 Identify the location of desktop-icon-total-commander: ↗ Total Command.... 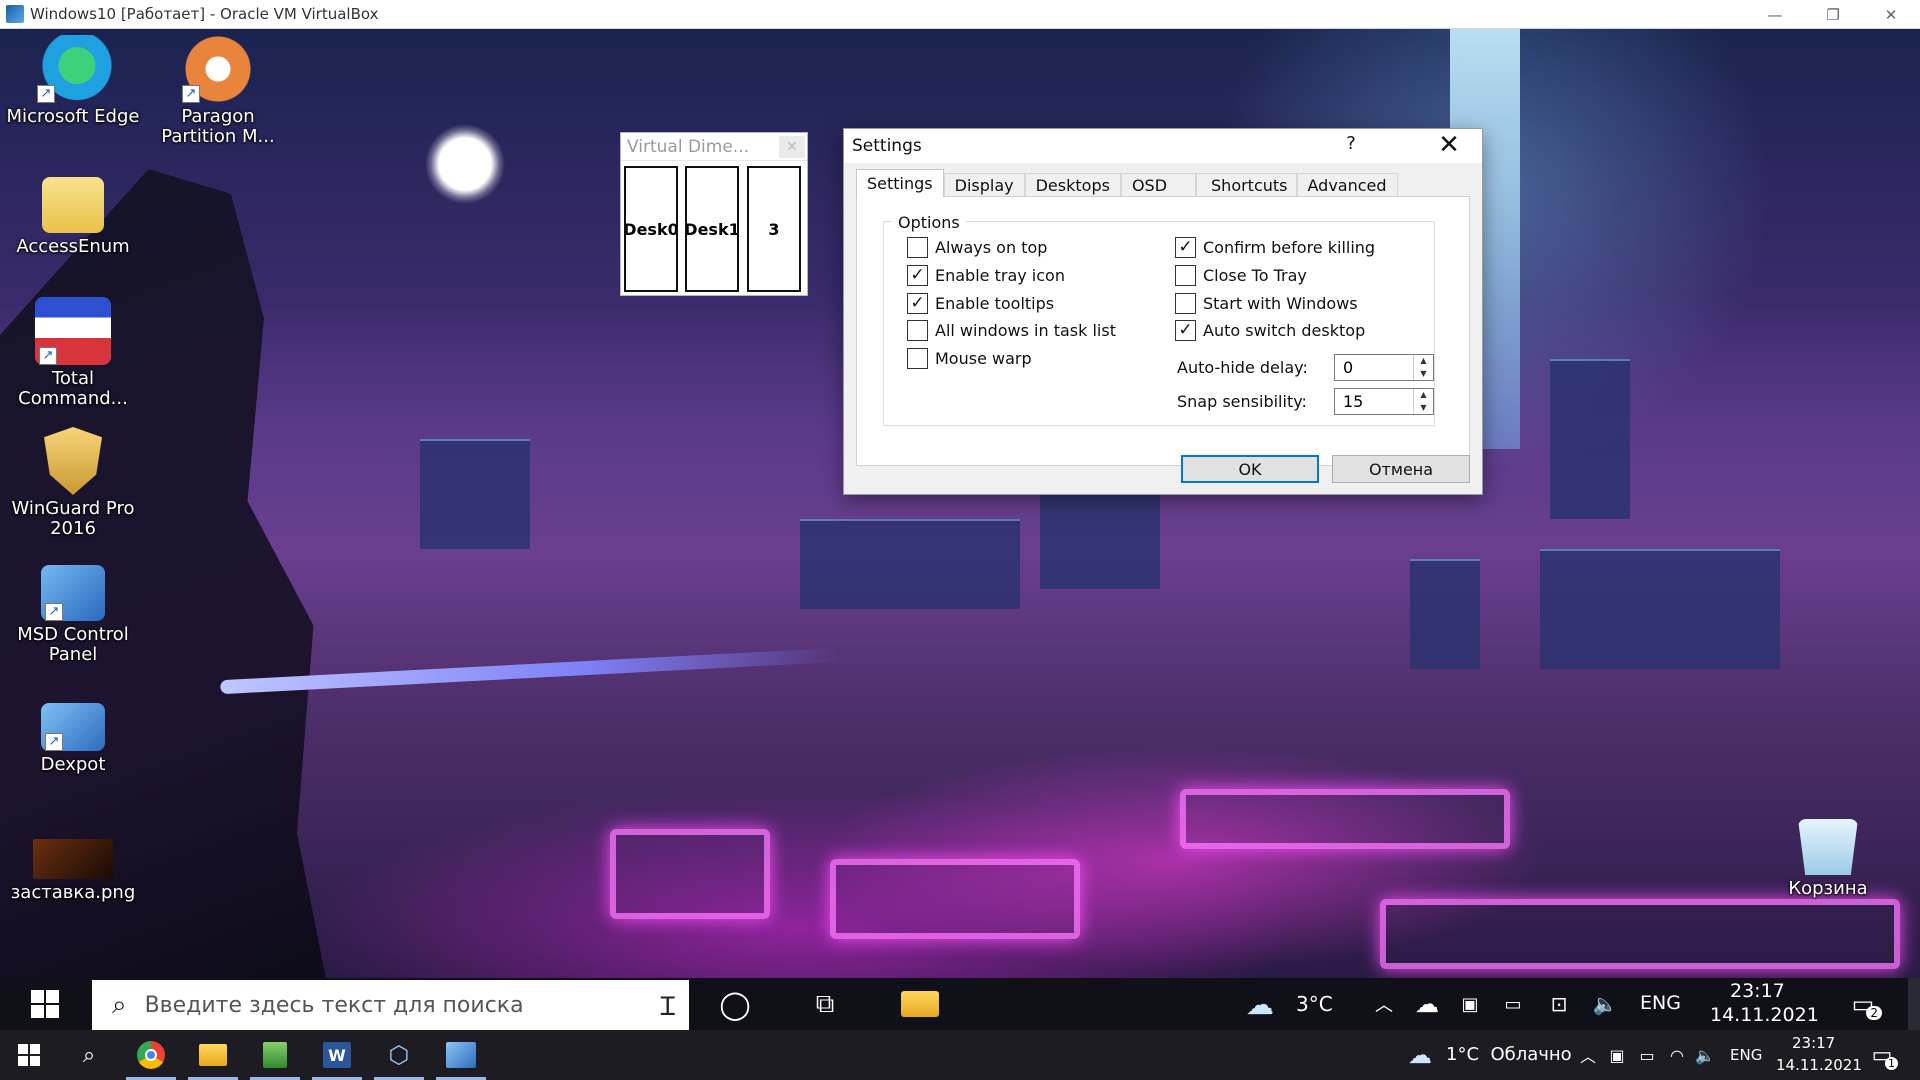
(73, 353).